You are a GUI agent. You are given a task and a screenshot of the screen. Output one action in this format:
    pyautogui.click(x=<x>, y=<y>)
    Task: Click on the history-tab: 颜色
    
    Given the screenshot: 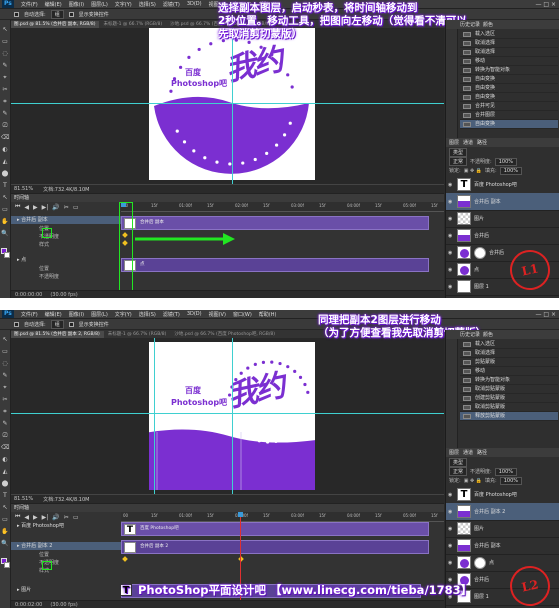 What is the action you would take?
    pyautogui.click(x=488, y=24)
    